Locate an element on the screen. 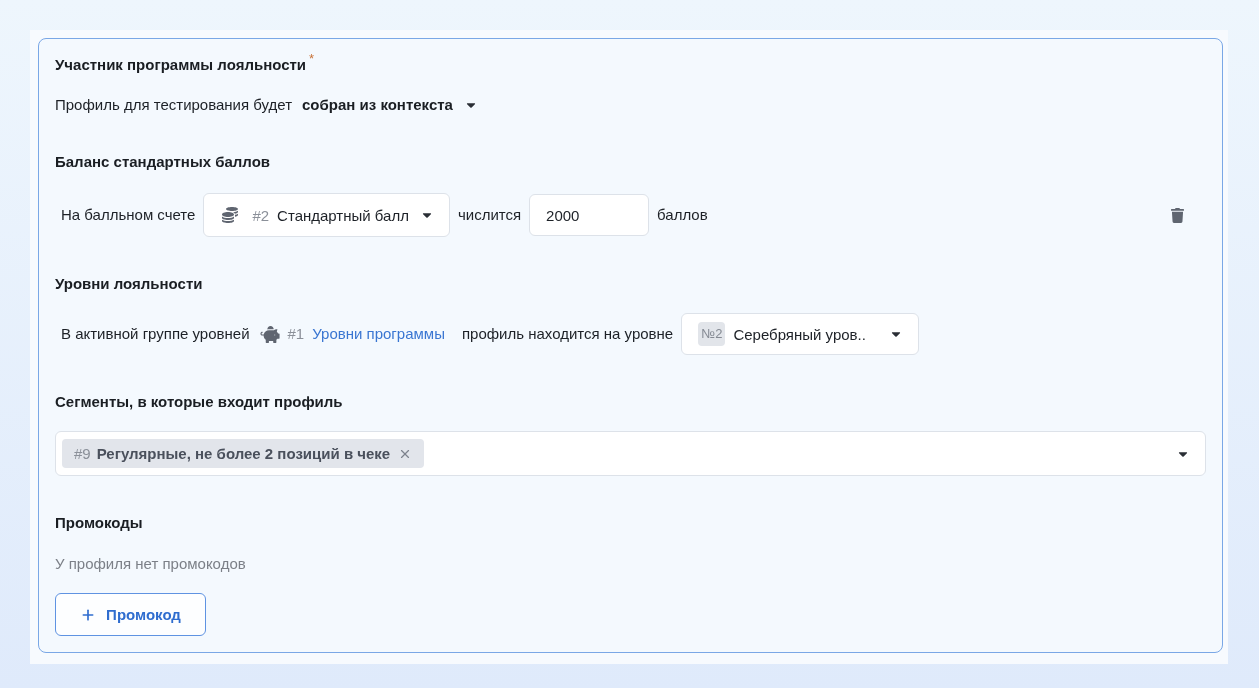 This screenshot has height=688, width=1259. level-number-badge: №2 is located at coordinates (712, 334).